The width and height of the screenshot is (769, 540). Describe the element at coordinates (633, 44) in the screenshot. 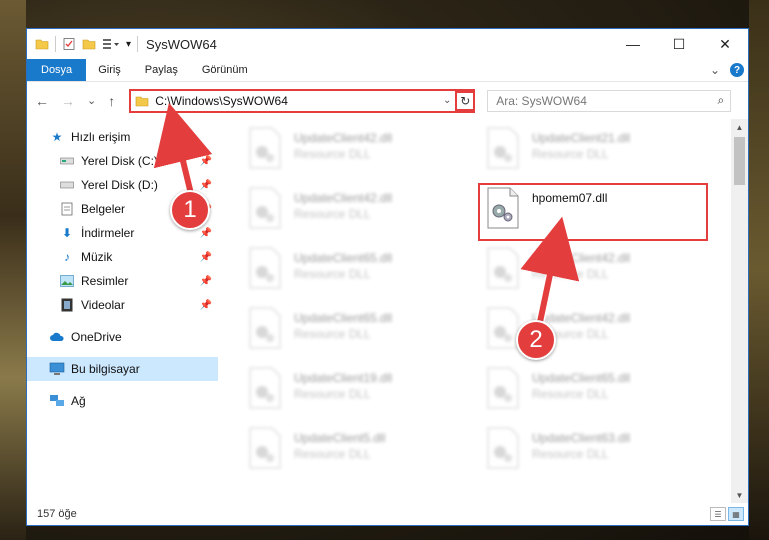

I see `minimize-button: —` at that location.